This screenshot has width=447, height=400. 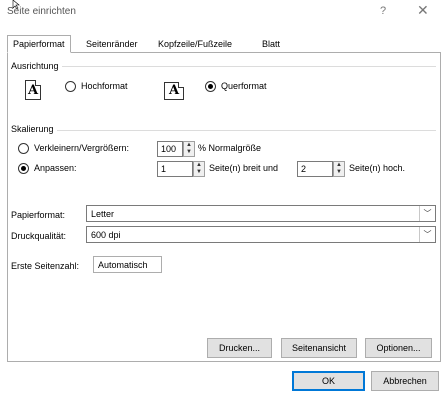 What do you see at coordinates (39, 236) in the screenshot?
I see `print-quality-label: Druckqualität:` at bounding box center [39, 236].